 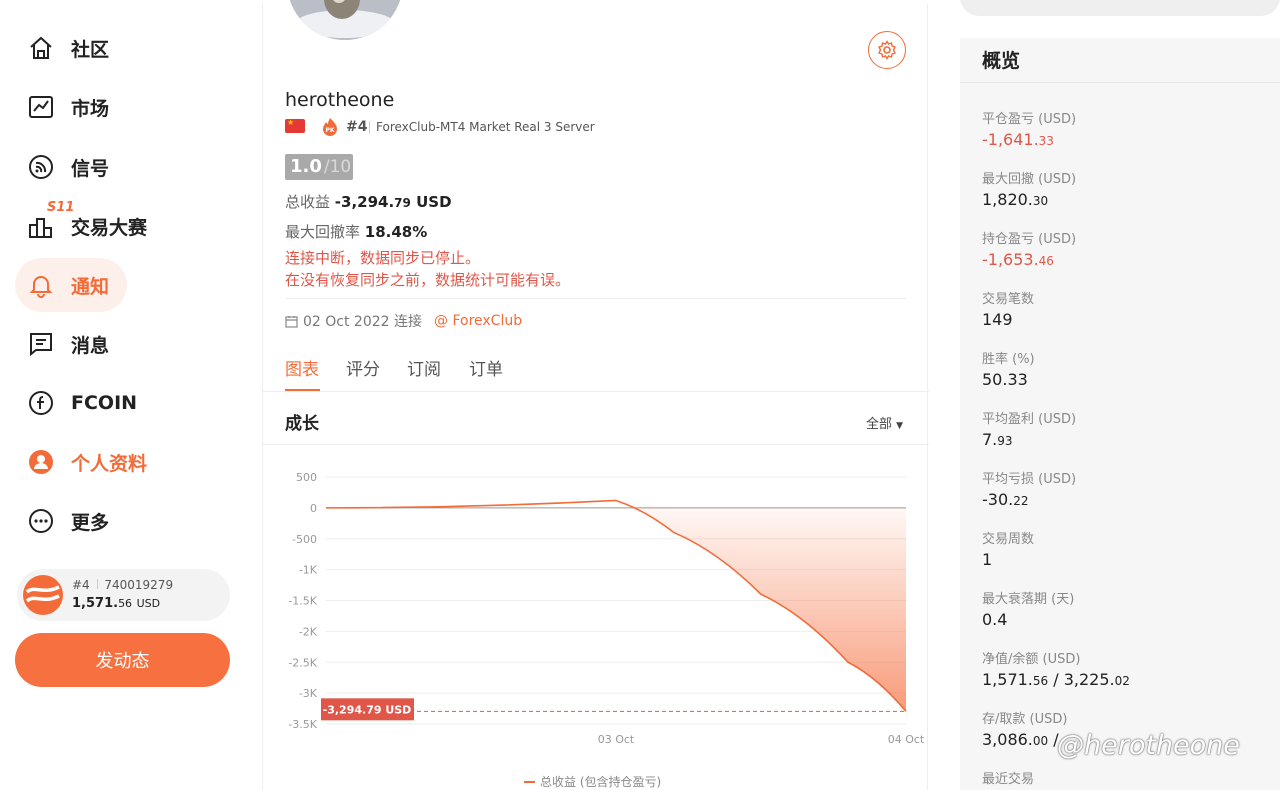 I want to click on nav-signal: 信号, so click(x=71, y=167).